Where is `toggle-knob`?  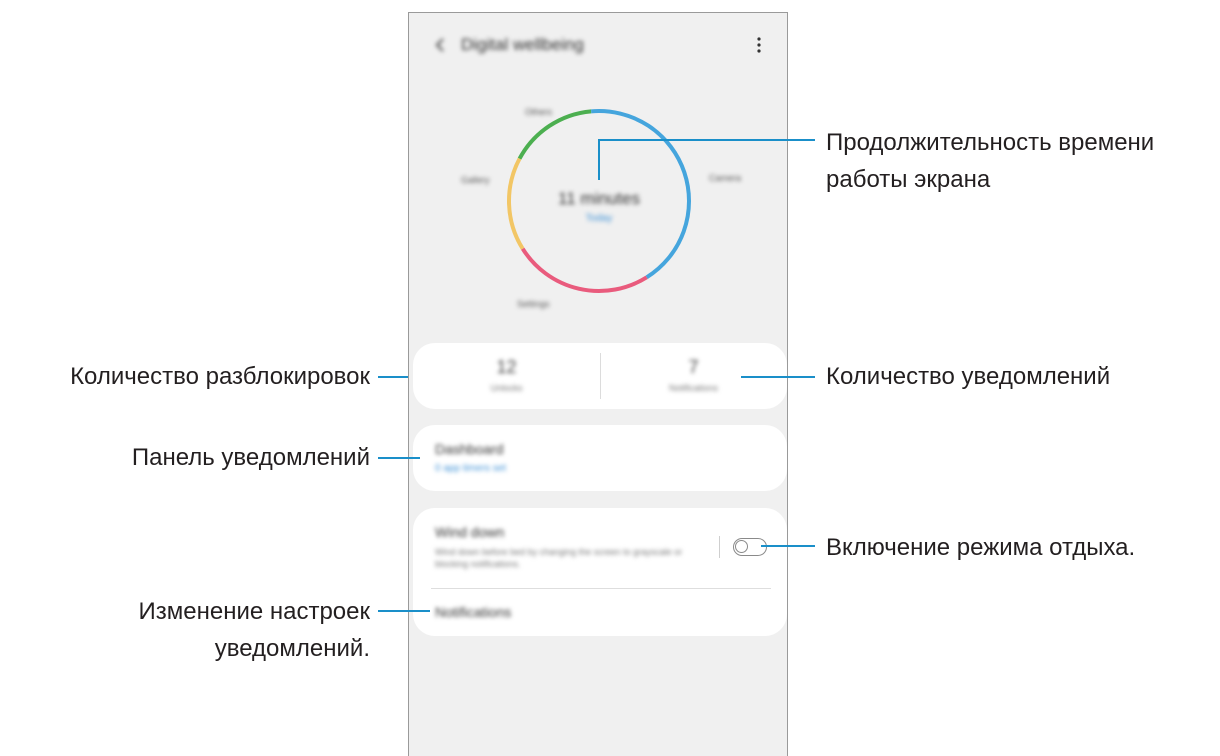
toggle-knob is located at coordinates (741, 546).